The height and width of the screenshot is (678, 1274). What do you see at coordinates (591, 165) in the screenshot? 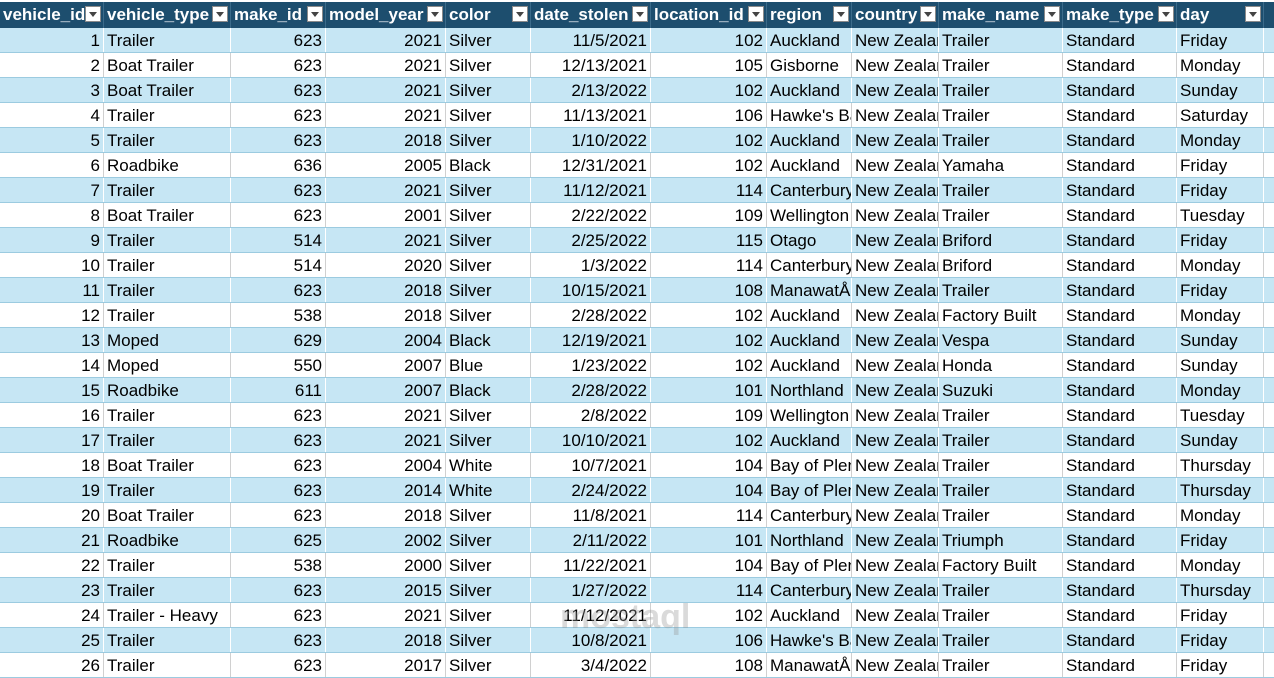
I see `cell-date-stolen: 12/31/2021` at bounding box center [591, 165].